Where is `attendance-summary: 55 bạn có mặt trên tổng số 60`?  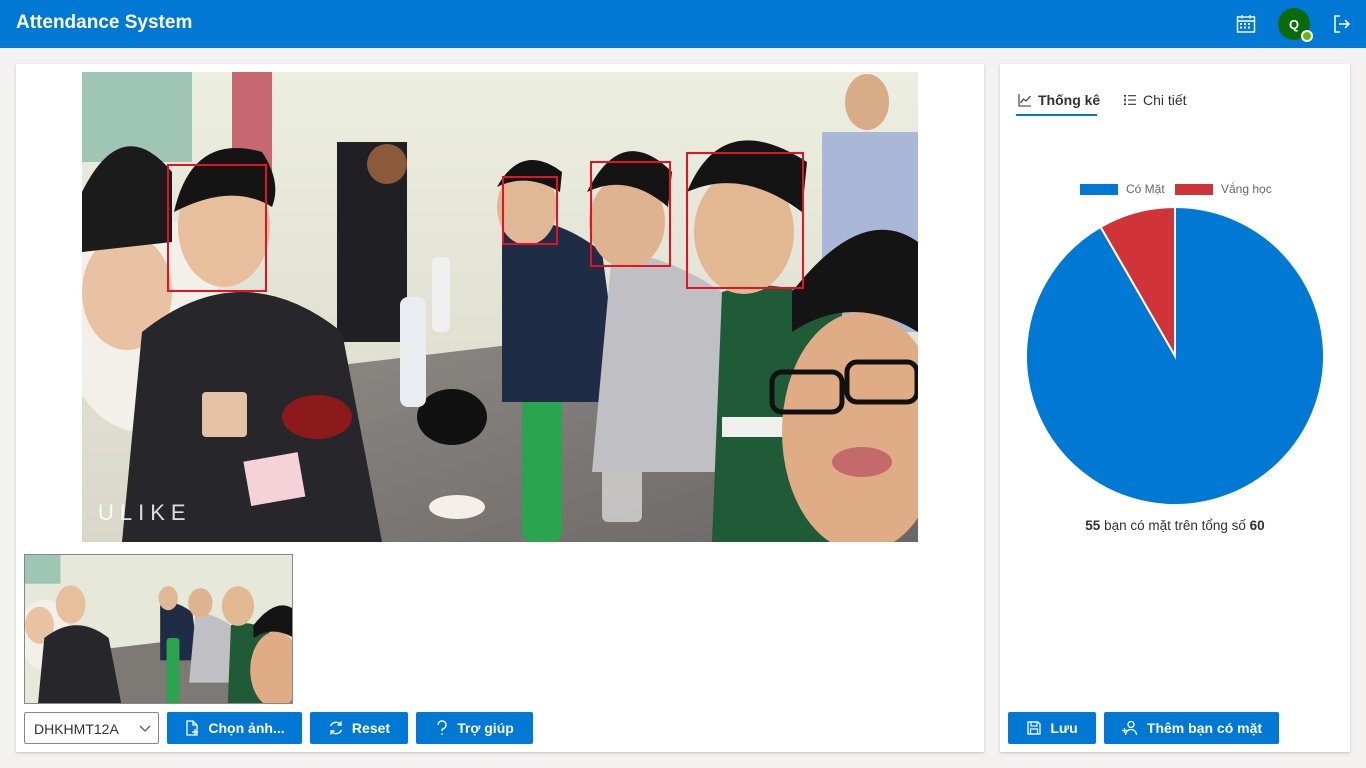
attendance-summary: 55 bạn có mặt trên tổng số 60 is located at coordinates (1175, 525).